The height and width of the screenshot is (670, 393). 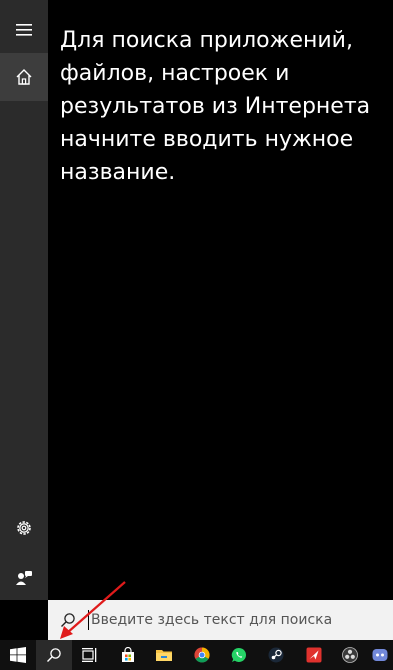 I want to click on taskbar-app-red, so click(x=314, y=655).